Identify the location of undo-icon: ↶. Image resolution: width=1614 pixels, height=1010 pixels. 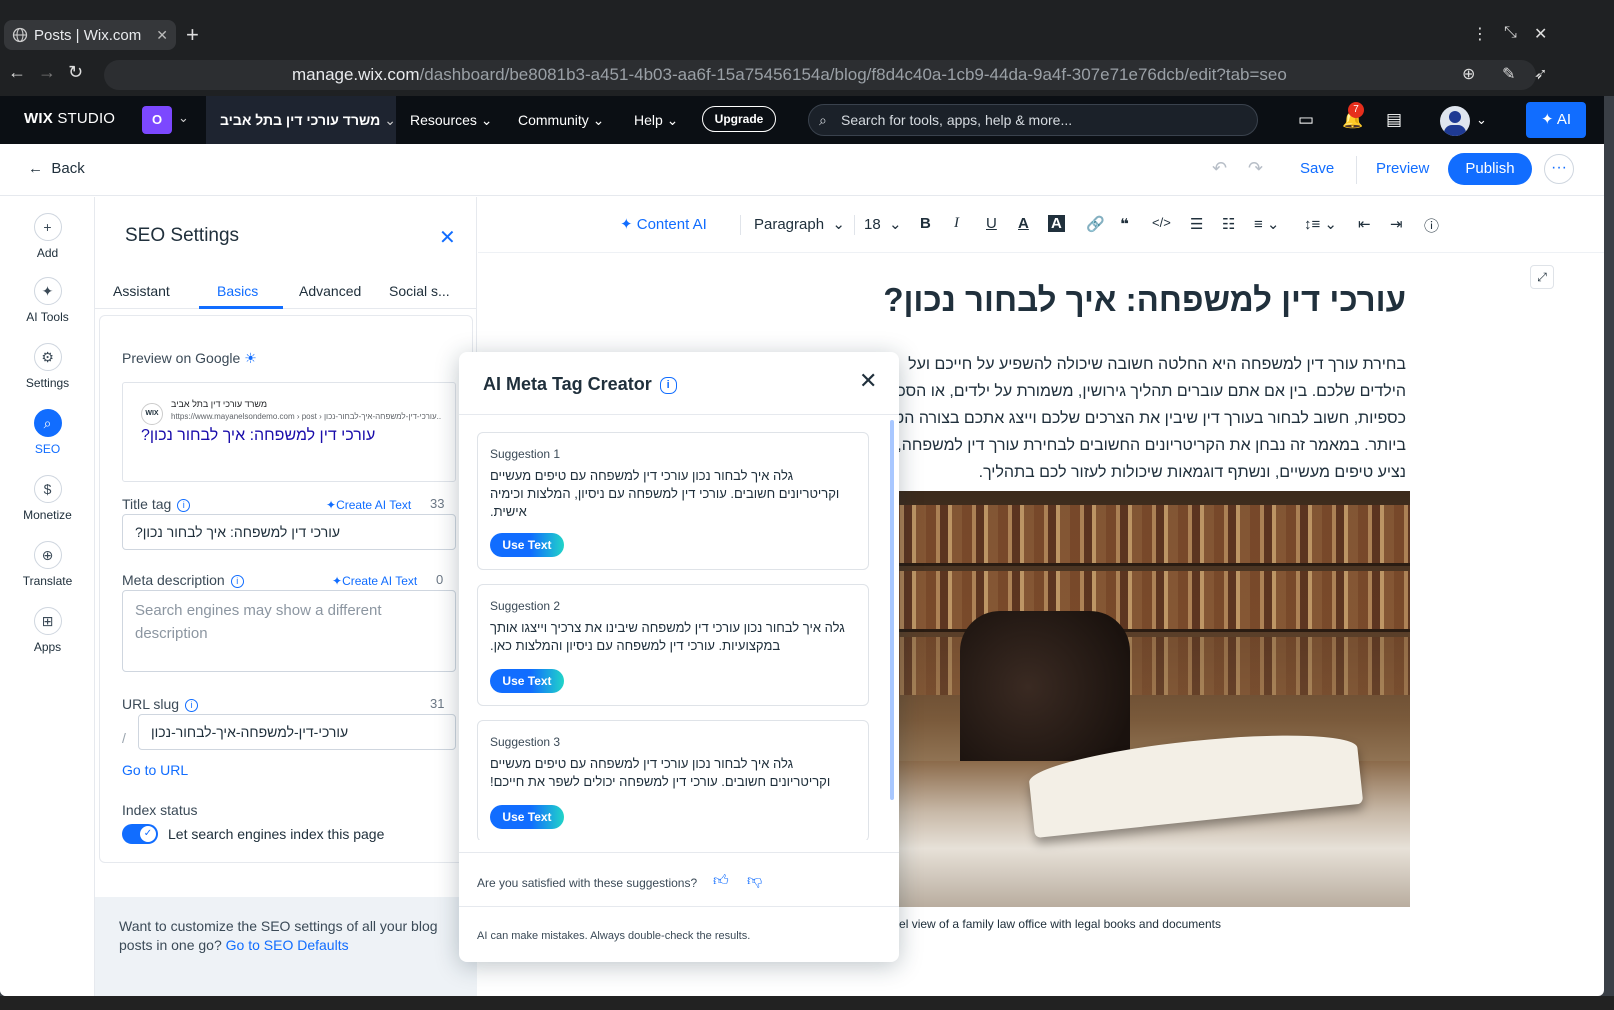
(1219, 168).